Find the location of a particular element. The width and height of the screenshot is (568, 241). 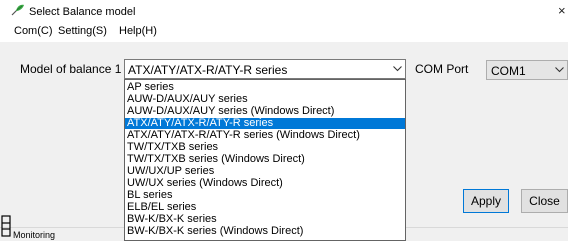

dropdown-option: BW-K/BX-K series (Windows Direct) is located at coordinates (265, 231).